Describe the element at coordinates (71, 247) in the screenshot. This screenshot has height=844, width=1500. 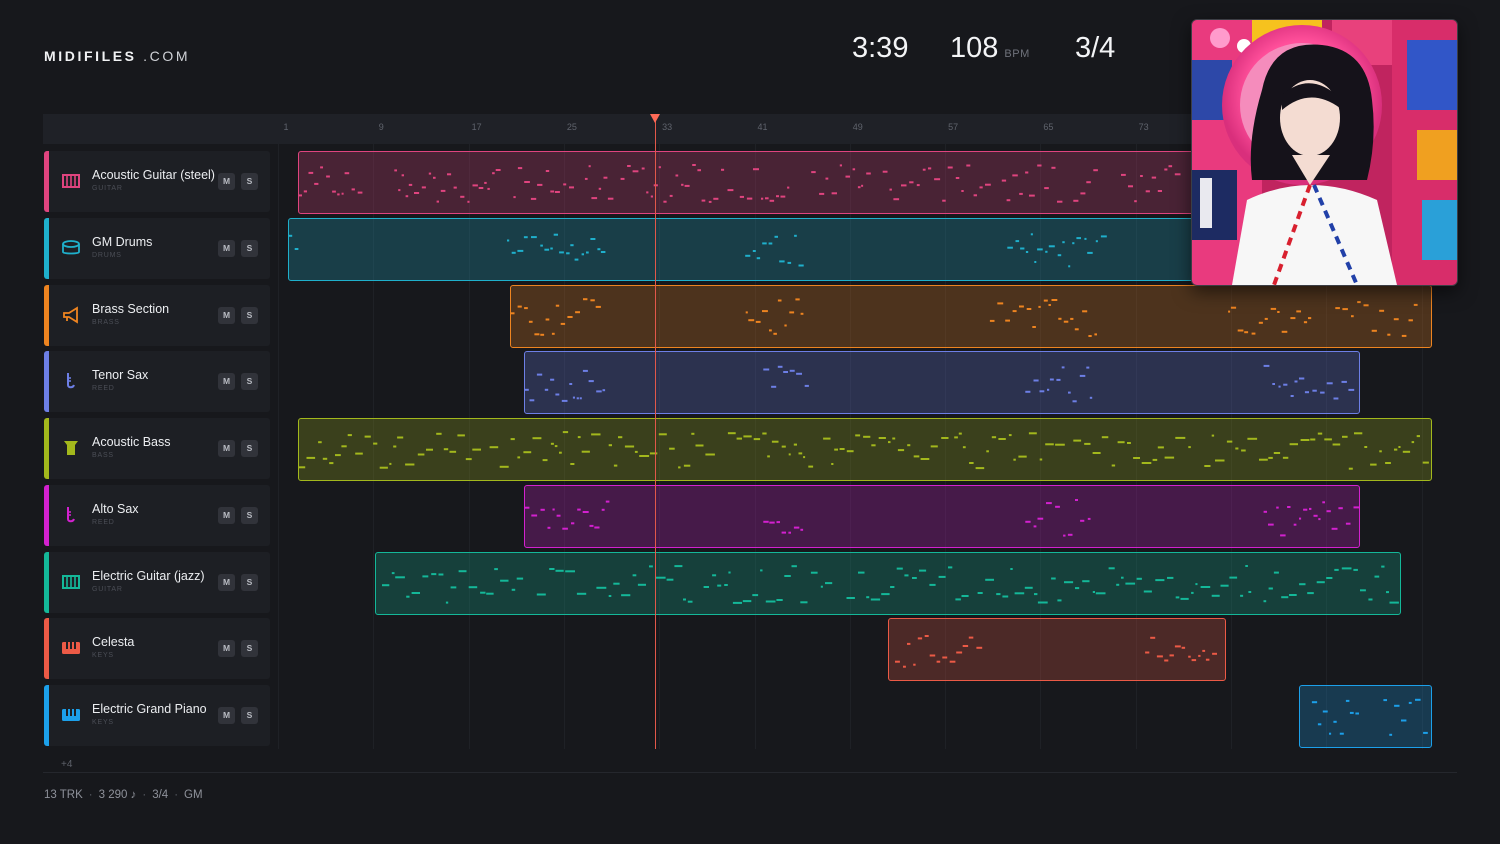
I see `drum-icon` at that location.